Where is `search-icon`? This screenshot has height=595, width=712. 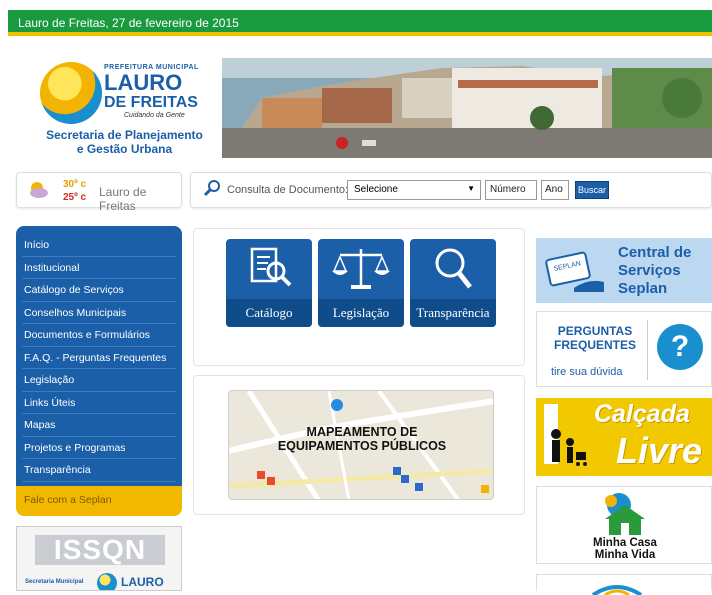
search-icon is located at coordinates (211, 188).